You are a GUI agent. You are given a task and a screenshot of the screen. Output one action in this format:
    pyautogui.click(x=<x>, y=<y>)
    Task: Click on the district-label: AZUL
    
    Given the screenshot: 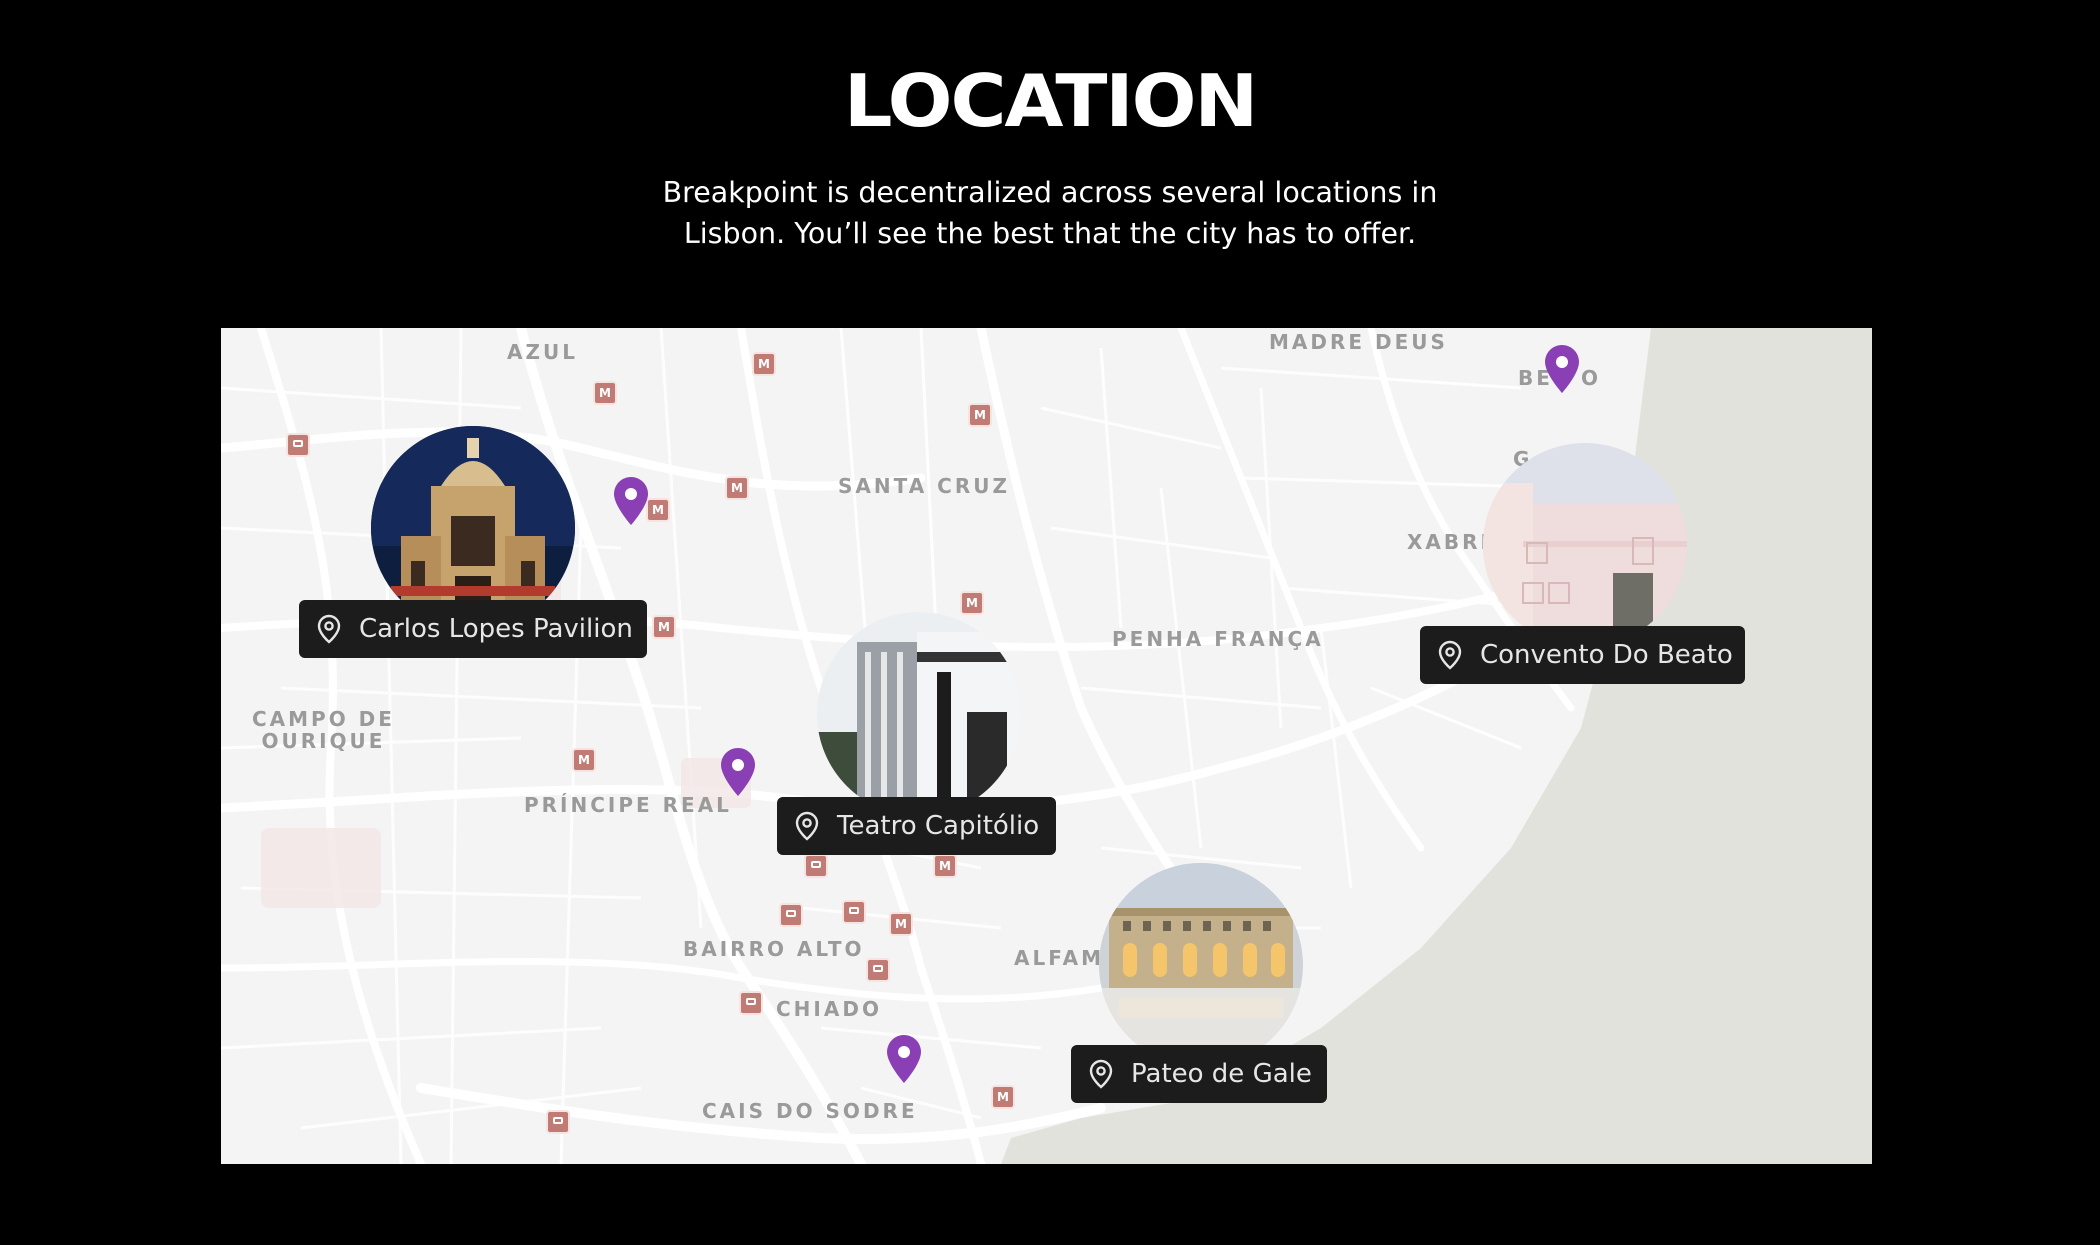 What is the action you would take?
    pyautogui.click(x=542, y=352)
    